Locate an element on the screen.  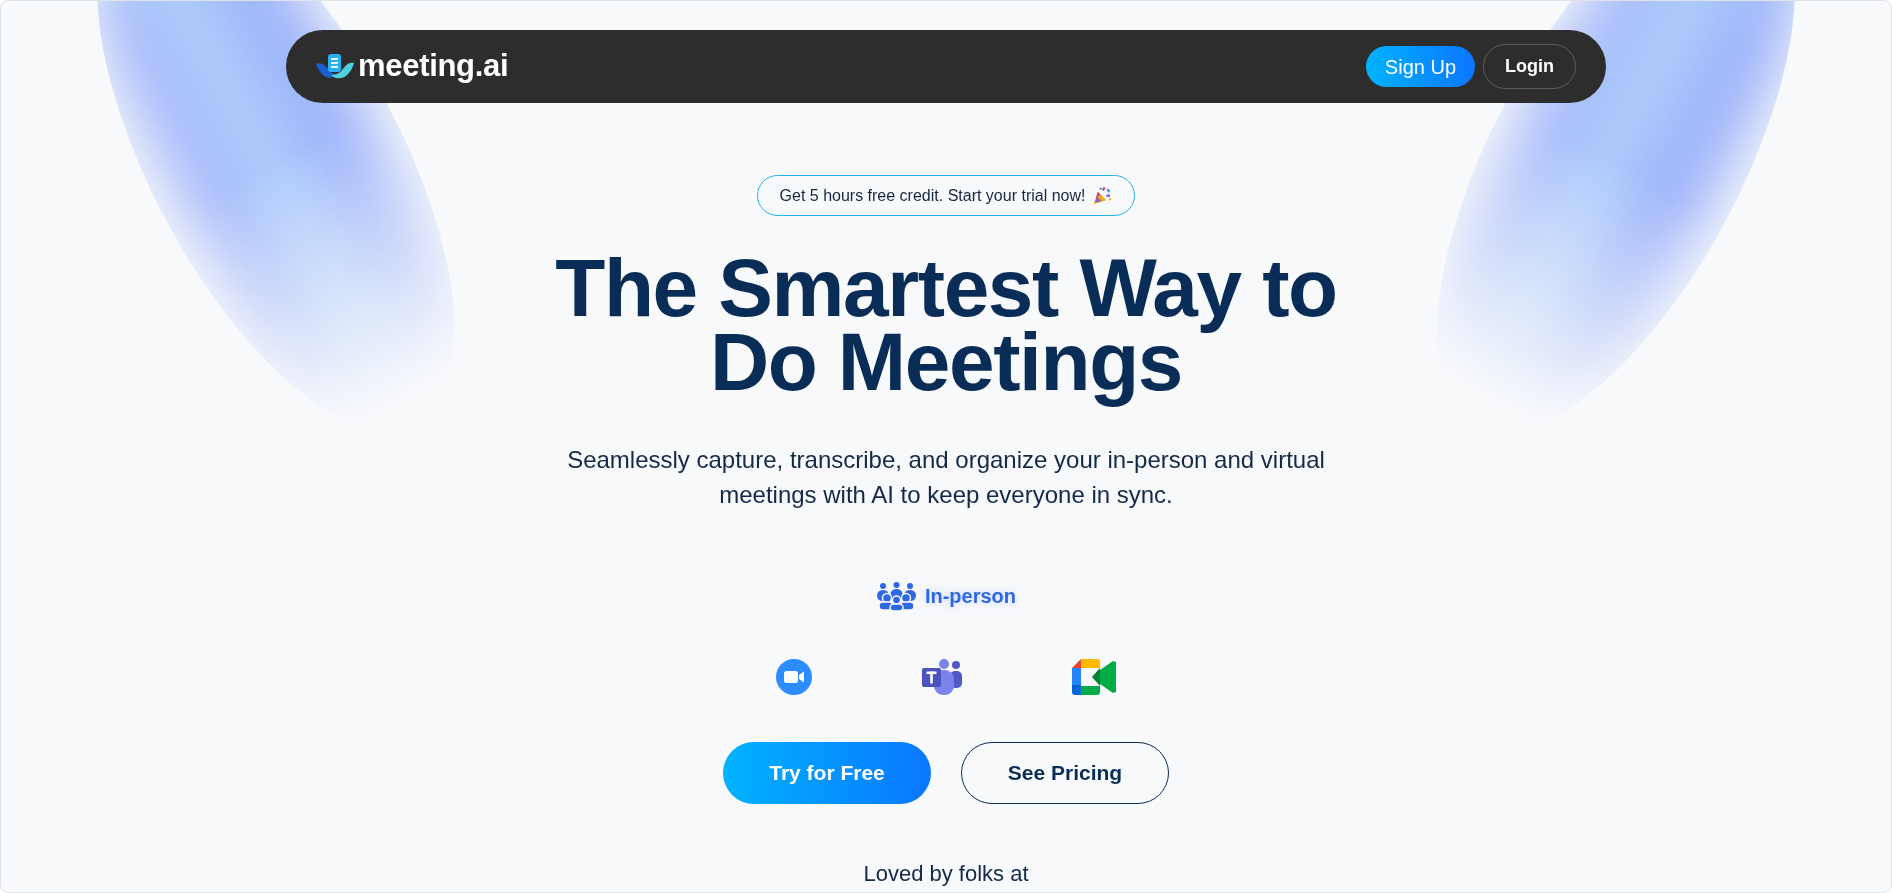
loved-by-text: Loved by folks at is located at coordinates (946, 874).